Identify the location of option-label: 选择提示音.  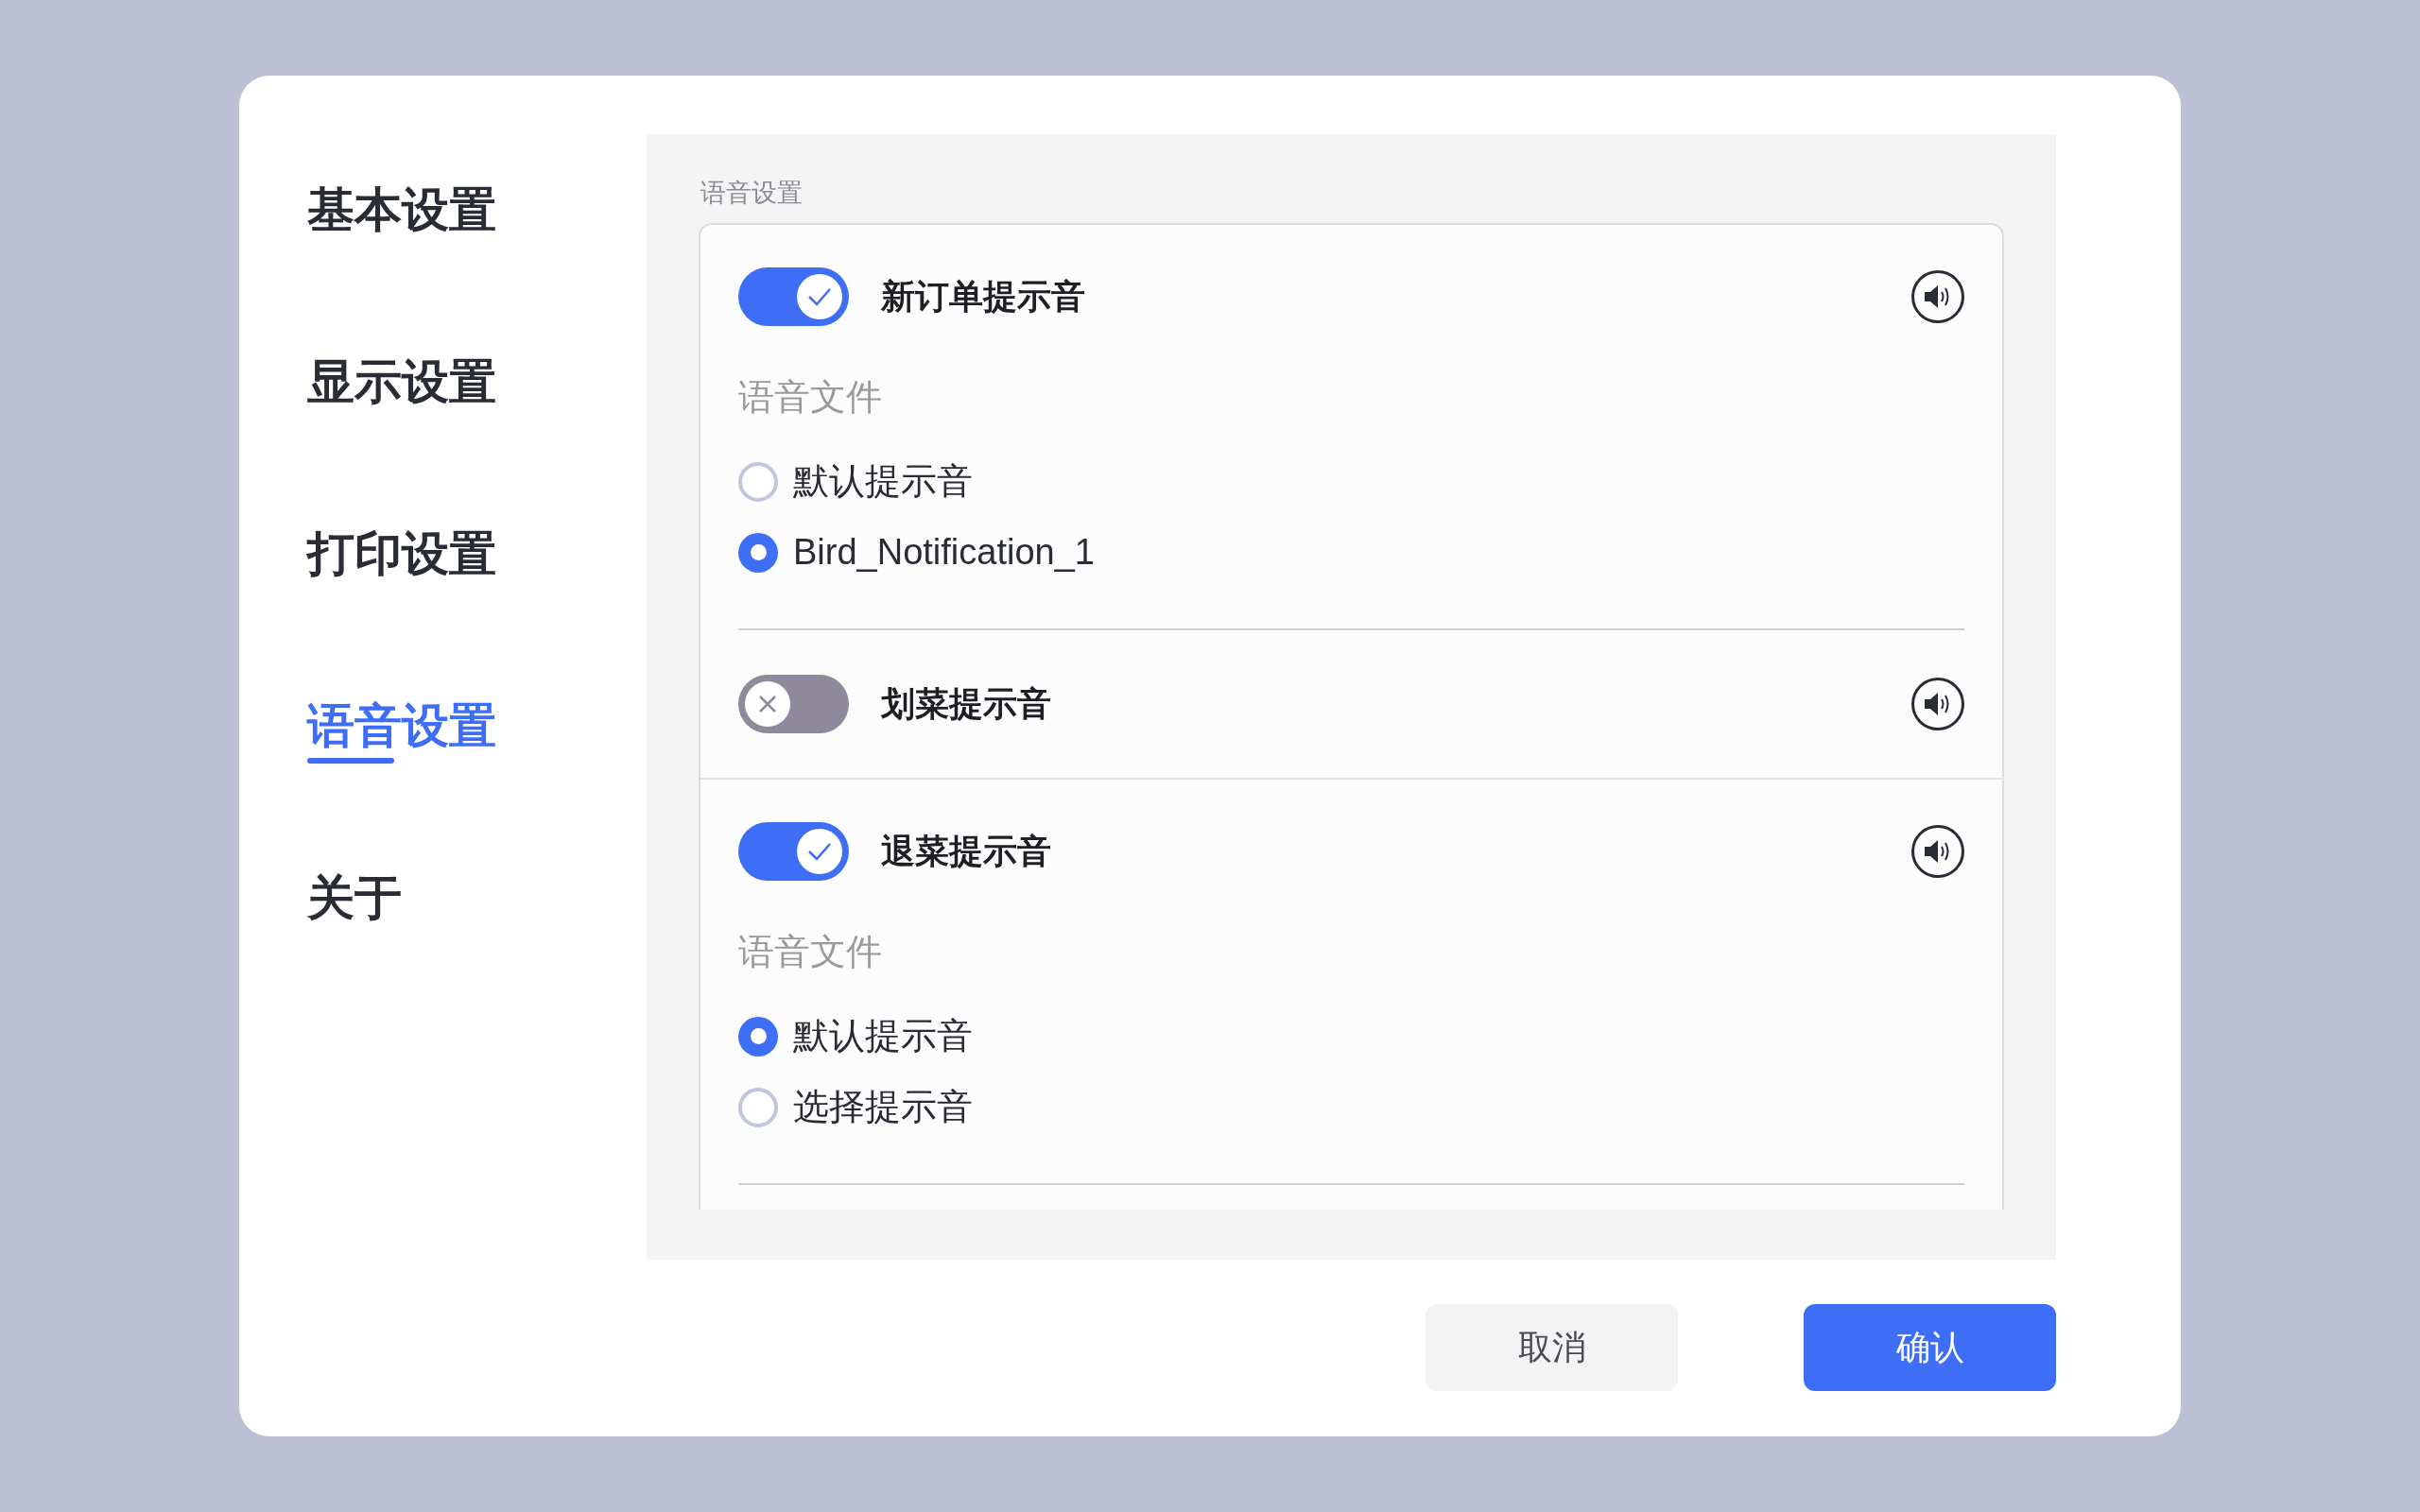
(883, 1107).